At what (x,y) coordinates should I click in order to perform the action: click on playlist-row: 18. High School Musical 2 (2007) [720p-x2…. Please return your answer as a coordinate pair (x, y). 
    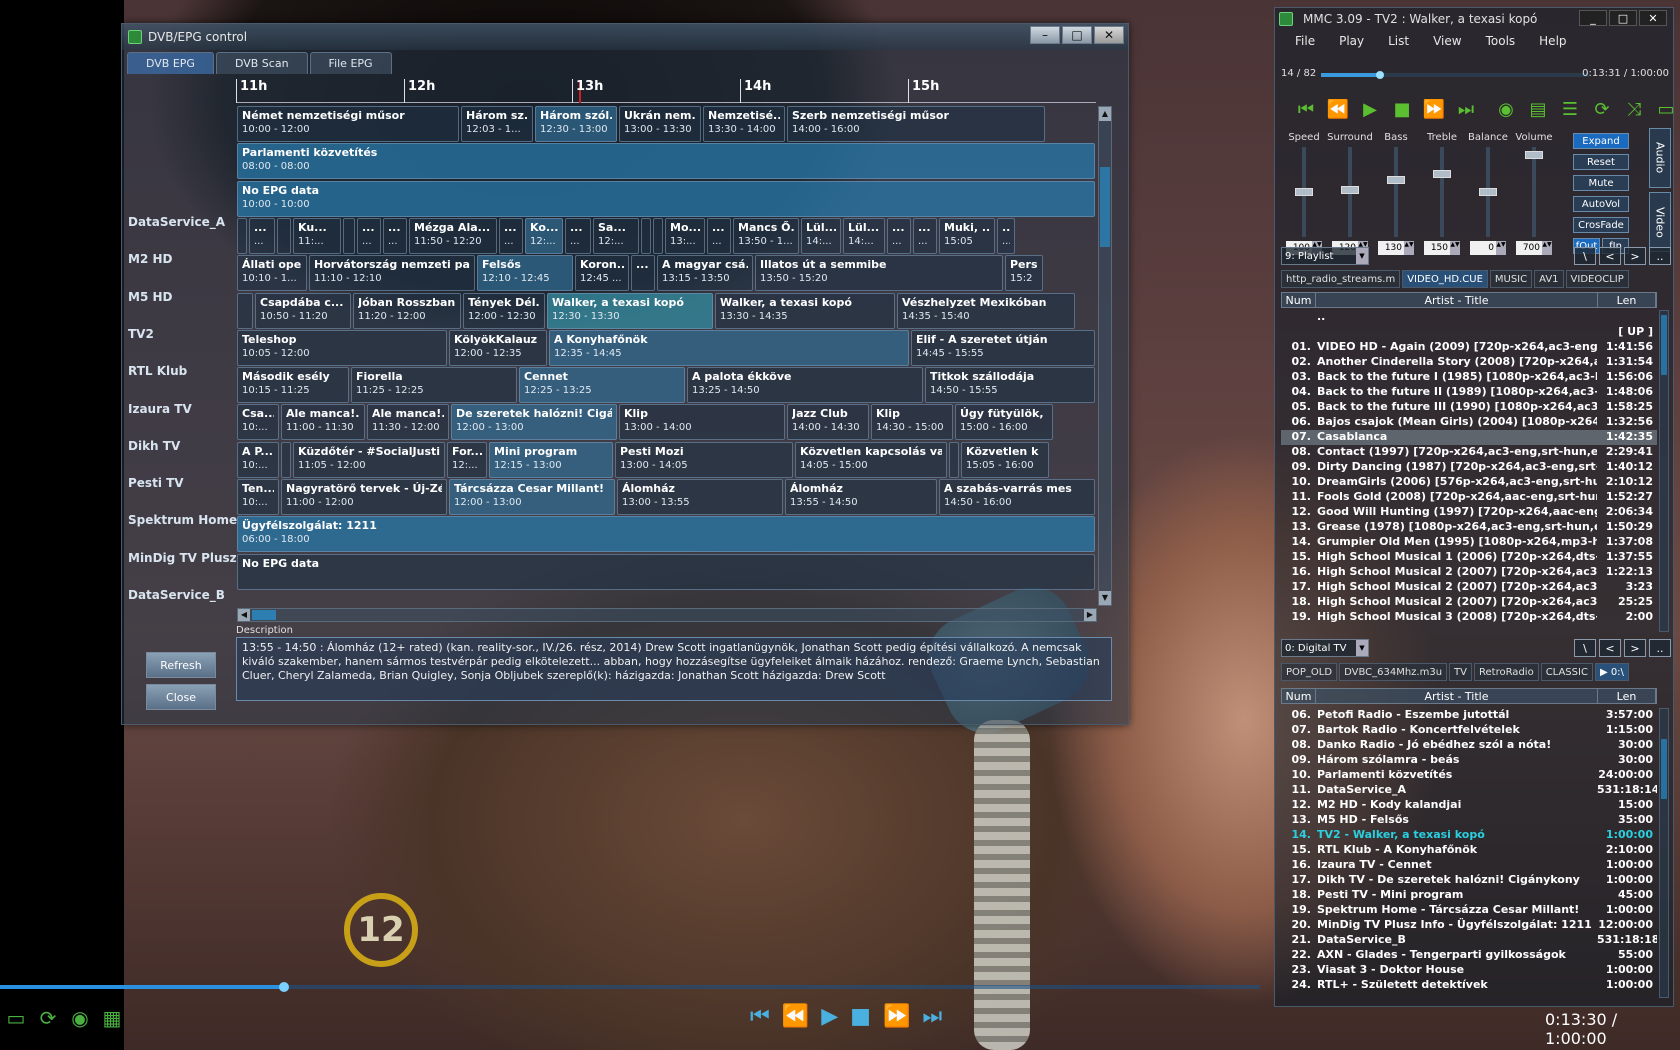
    Looking at the image, I should click on (1469, 602).